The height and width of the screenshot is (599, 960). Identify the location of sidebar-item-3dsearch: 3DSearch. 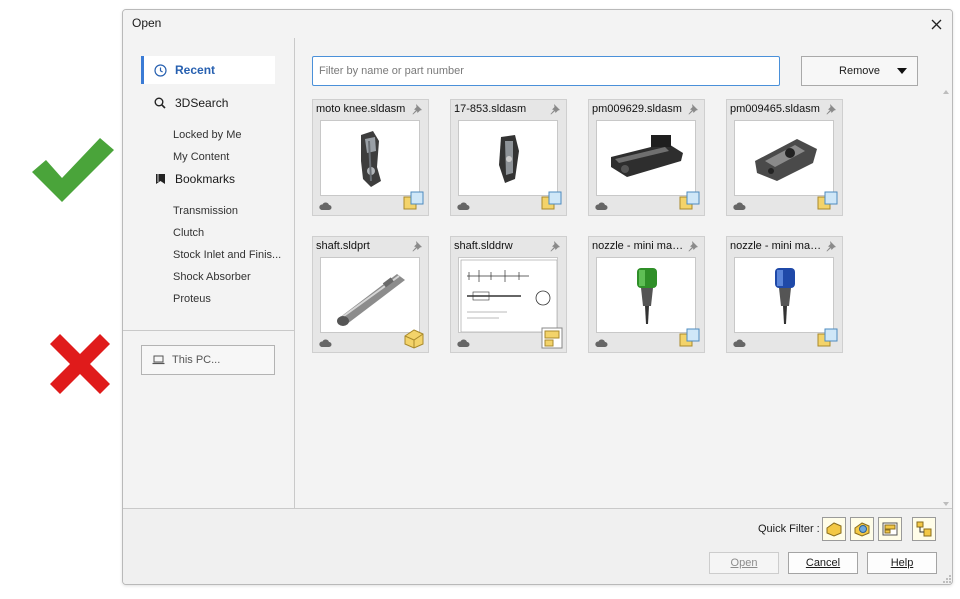
(190, 103).